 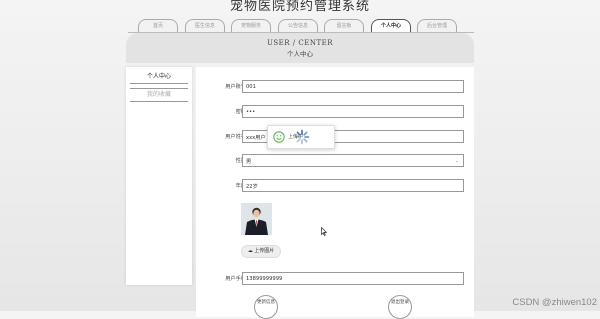 What do you see at coordinates (159, 77) in the screenshot?
I see `sidebar-item-user-center: 个人中心` at bounding box center [159, 77].